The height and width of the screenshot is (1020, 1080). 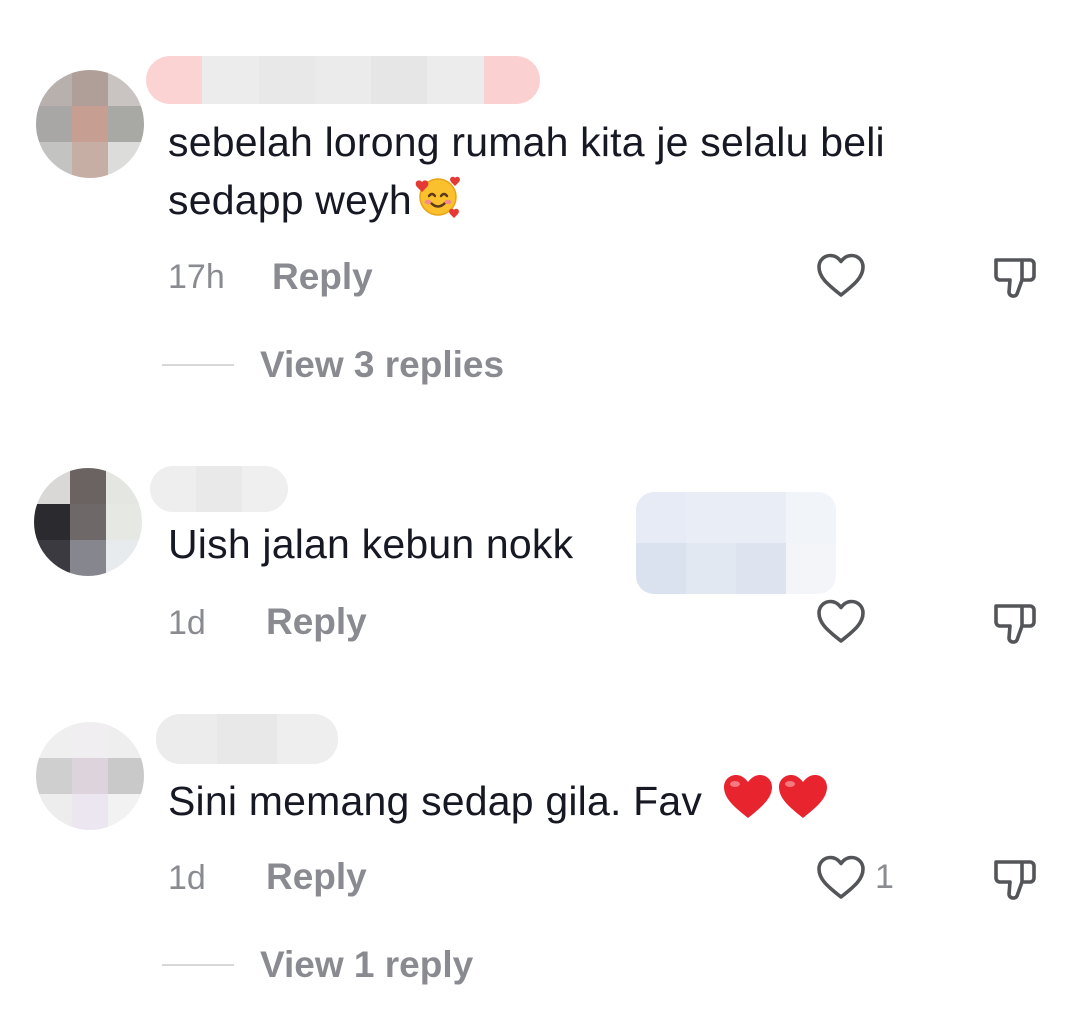 I want to click on comment-text: Sini memang sedap gila. Fav, so click(x=499, y=804).